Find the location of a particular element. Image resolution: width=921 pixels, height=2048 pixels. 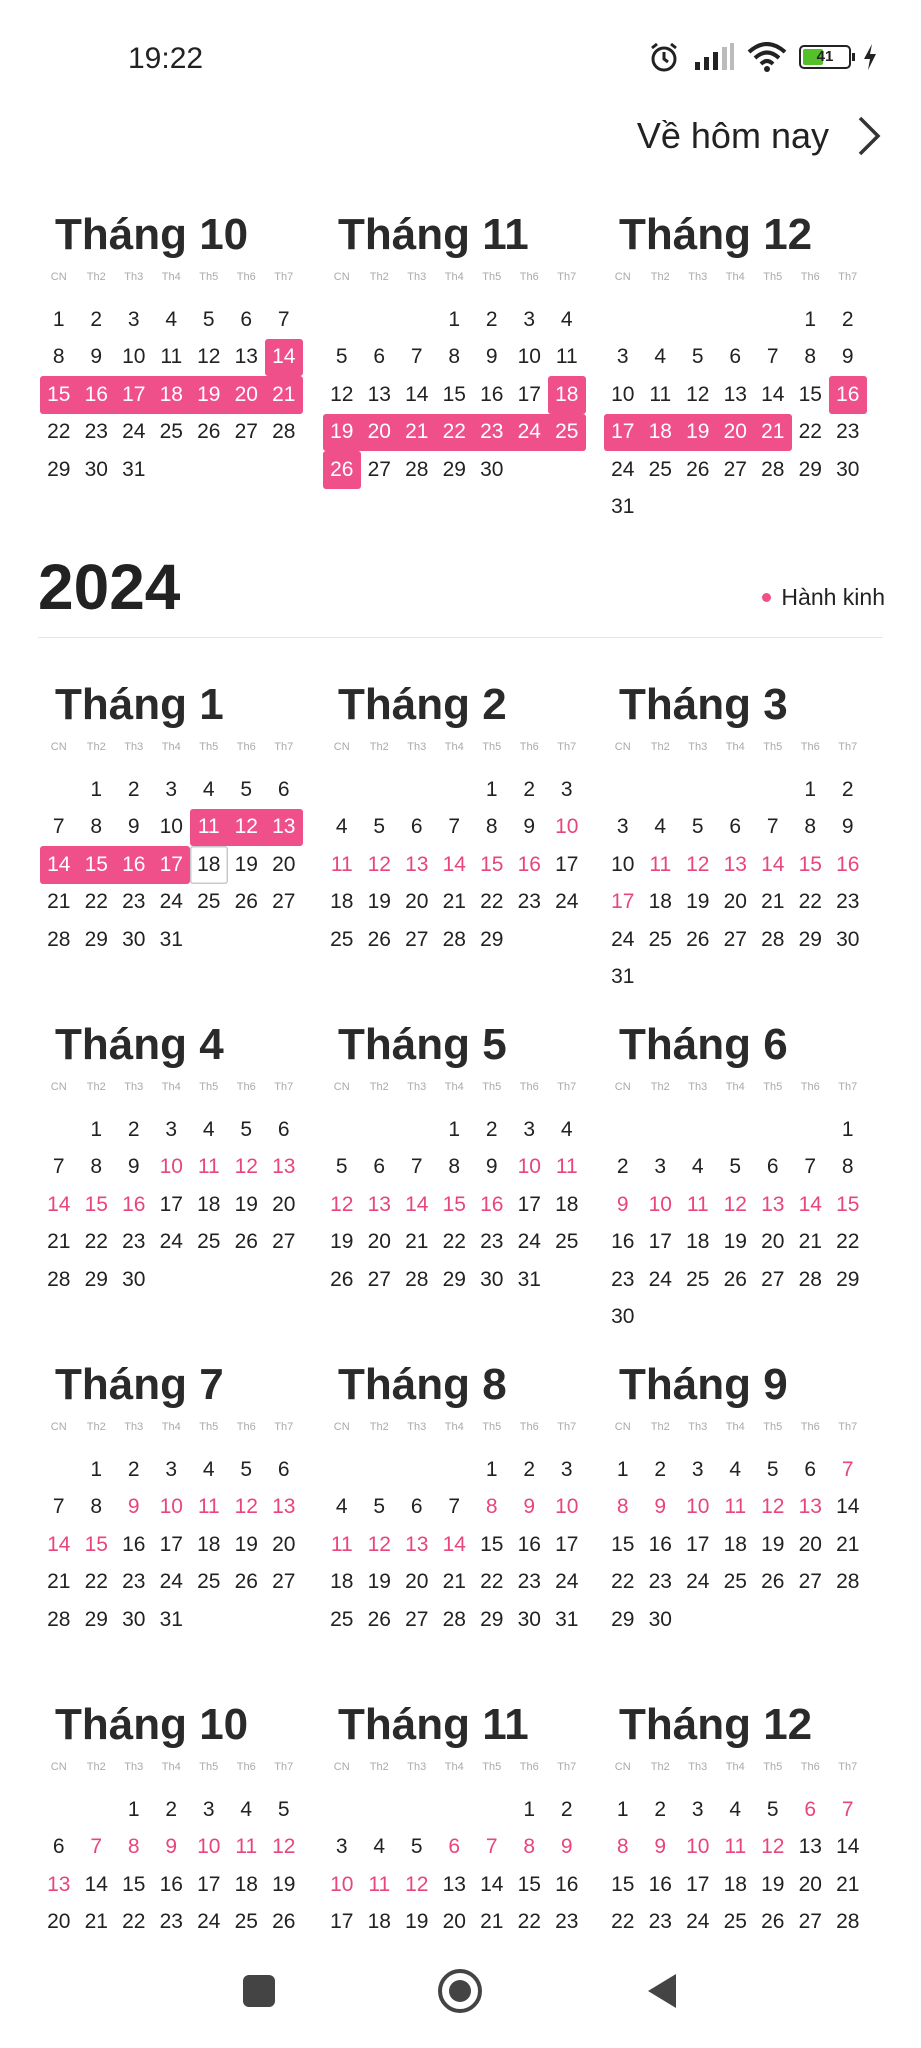

home-button is located at coordinates (460, 1991).